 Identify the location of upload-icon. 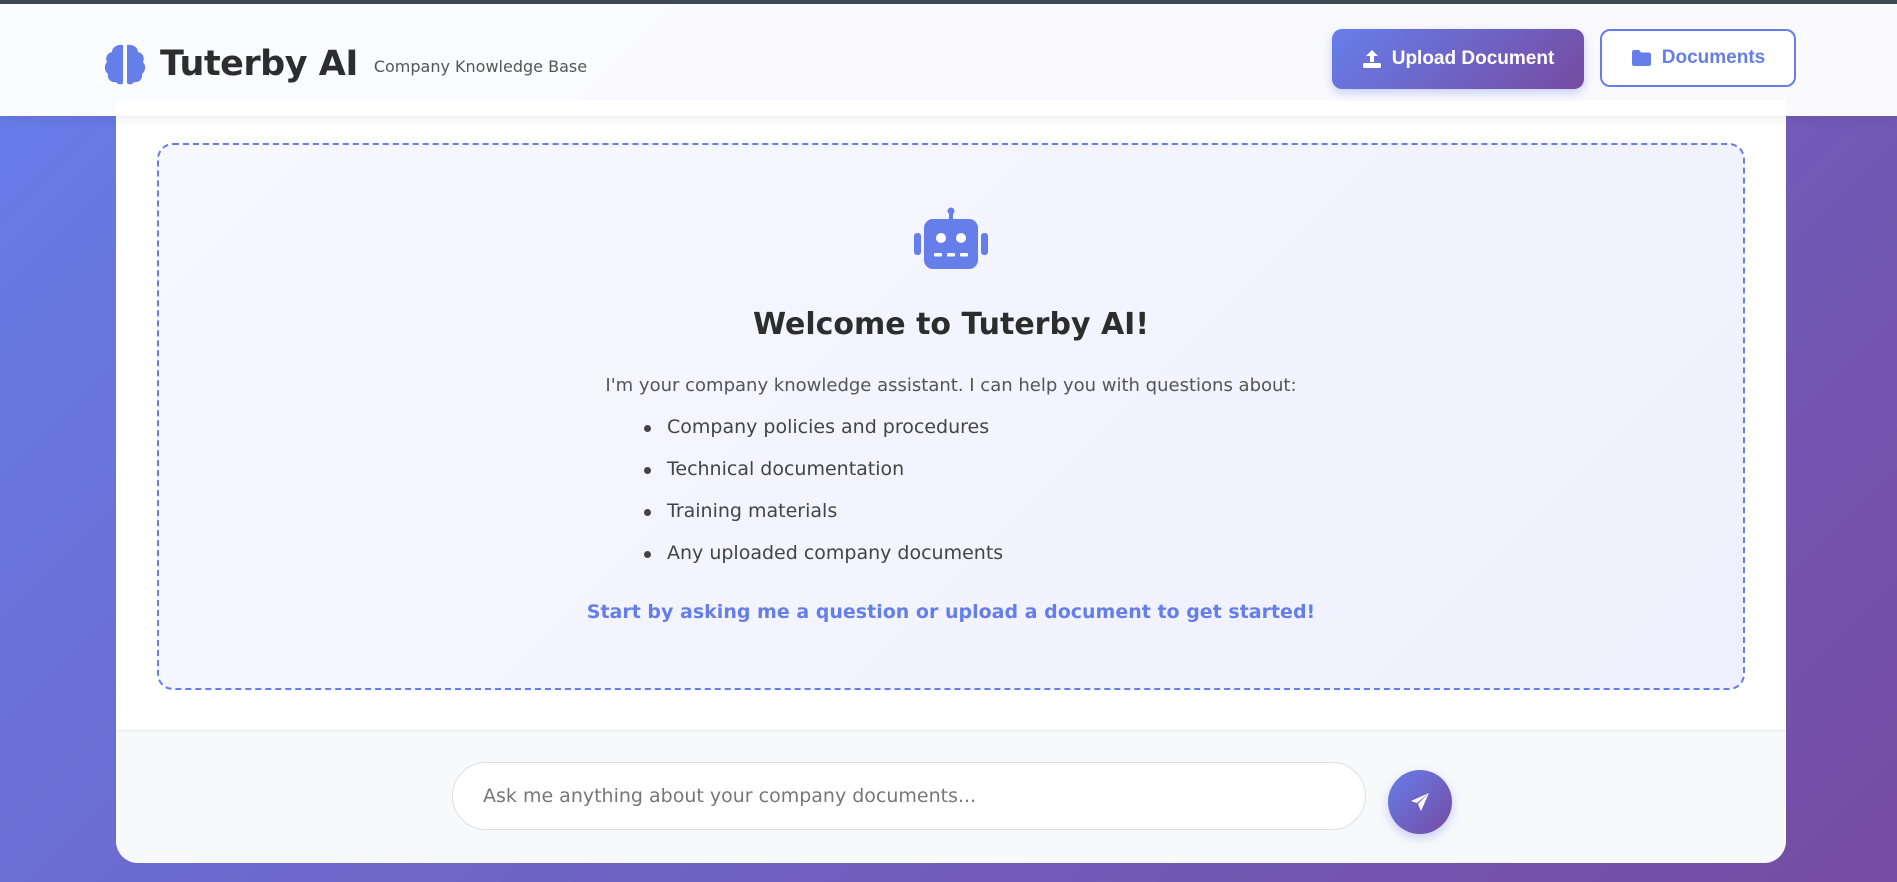
(1372, 59).